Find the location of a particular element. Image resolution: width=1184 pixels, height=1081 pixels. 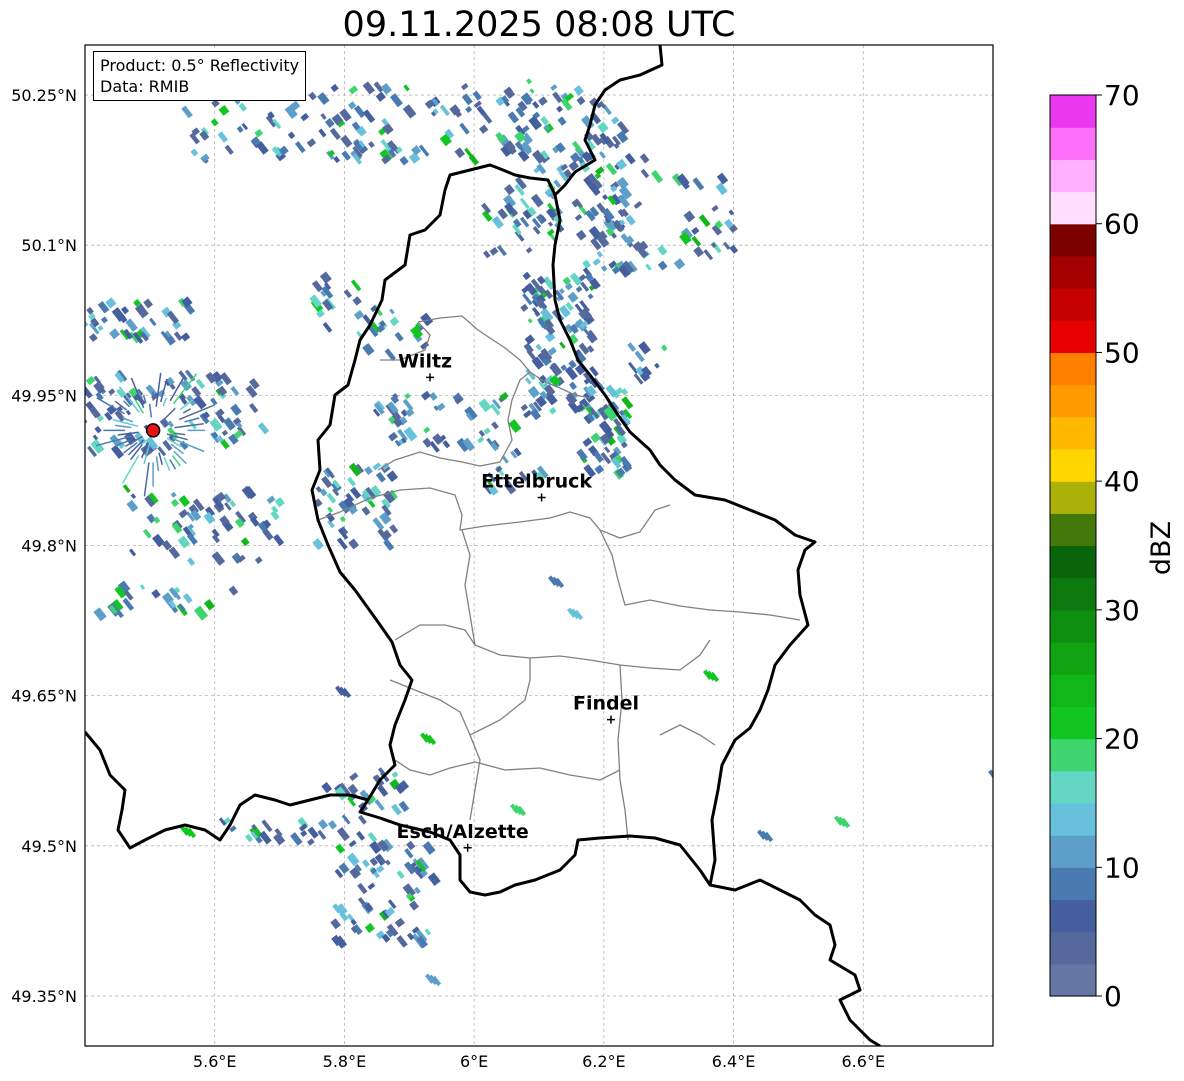

lat-tick-label: 50.1°N is located at coordinates (49, 245).